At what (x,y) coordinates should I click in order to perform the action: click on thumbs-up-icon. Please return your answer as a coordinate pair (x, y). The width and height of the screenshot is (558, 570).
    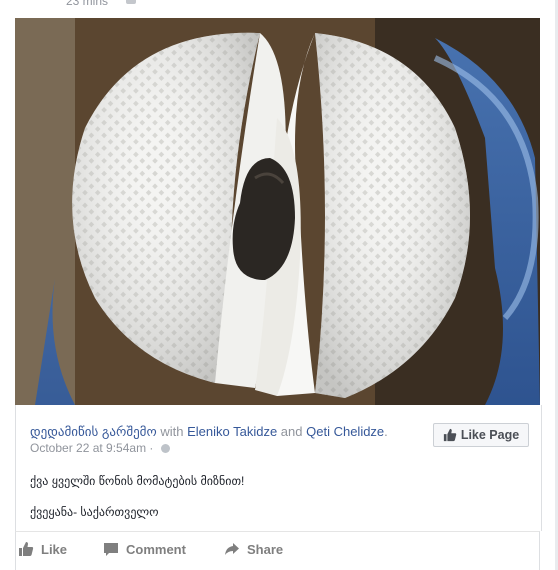
    Looking at the image, I should click on (450, 435).